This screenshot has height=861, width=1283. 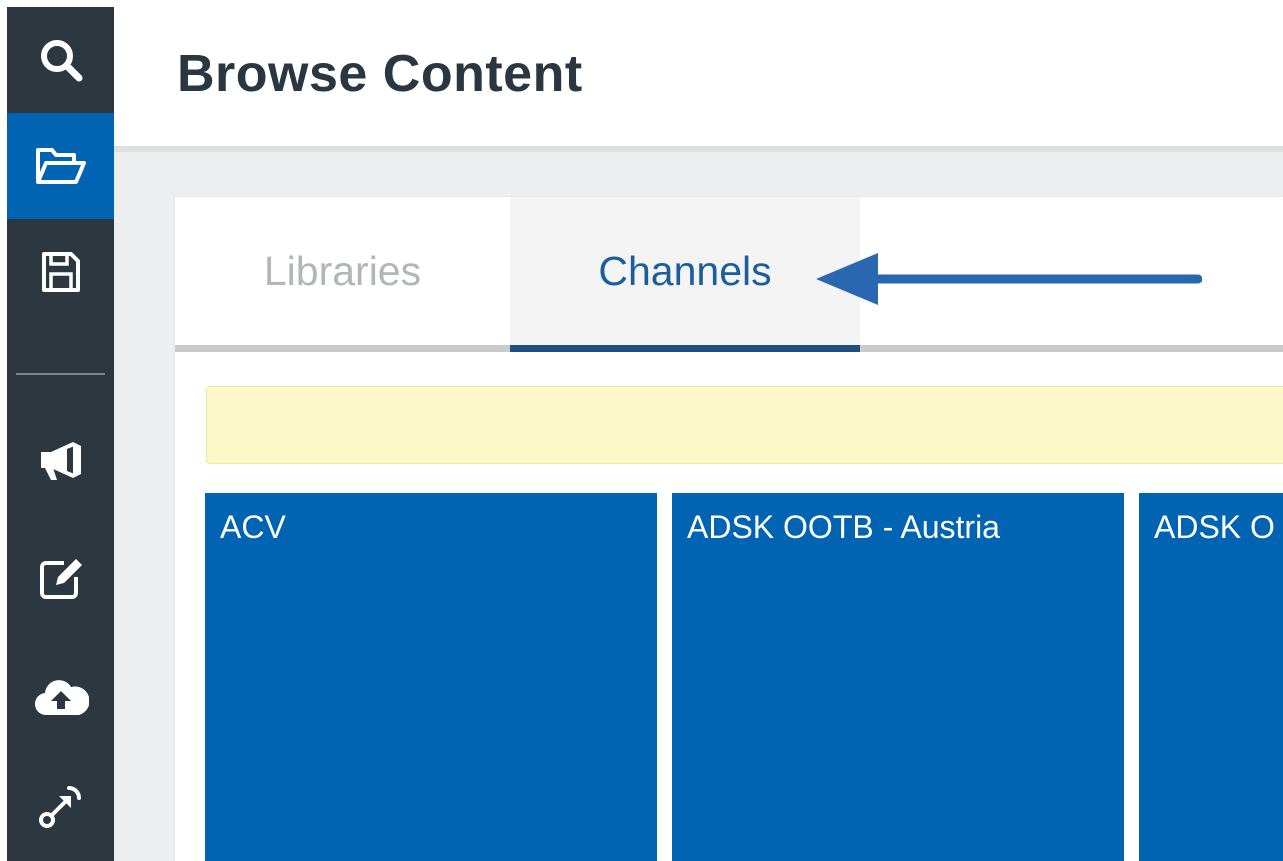 I want to click on edit-icon, so click(x=60, y=579).